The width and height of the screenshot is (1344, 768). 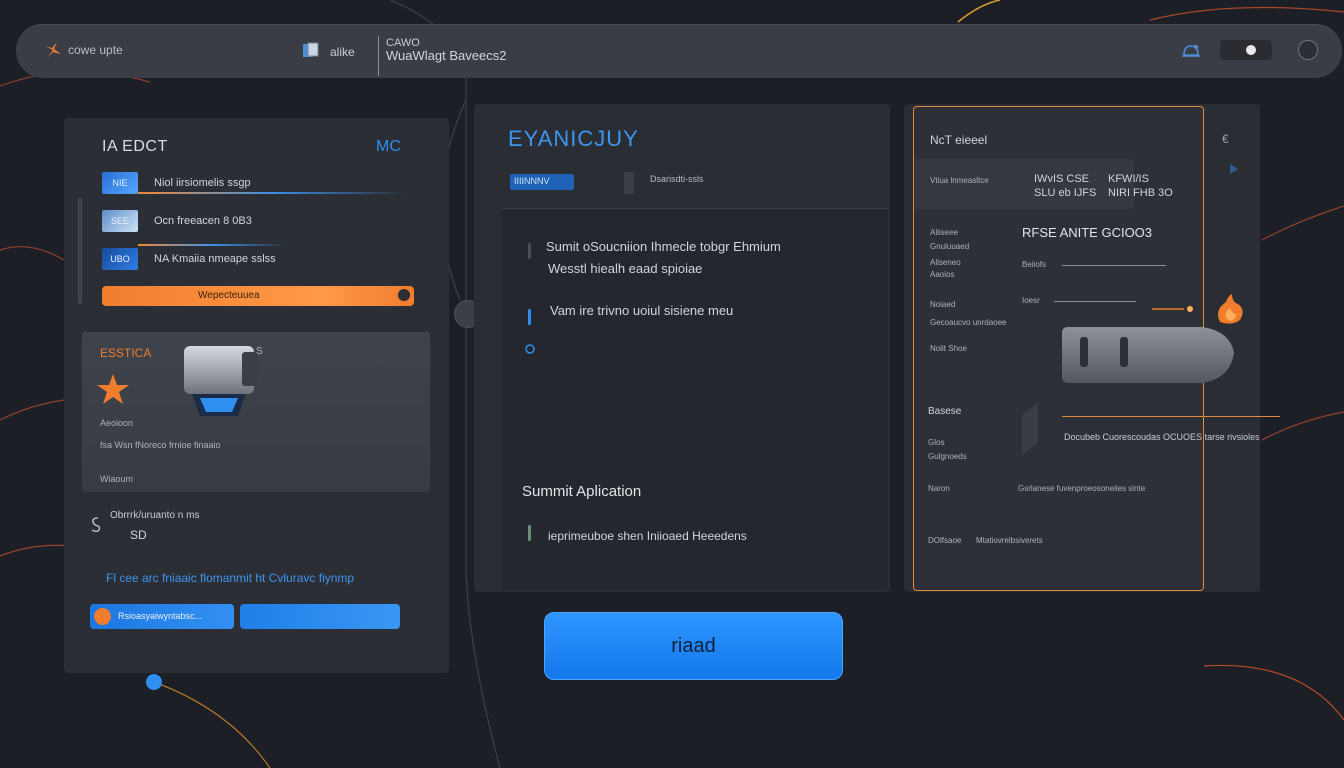 I want to click on workspace-label: alike, so click(x=342, y=52).